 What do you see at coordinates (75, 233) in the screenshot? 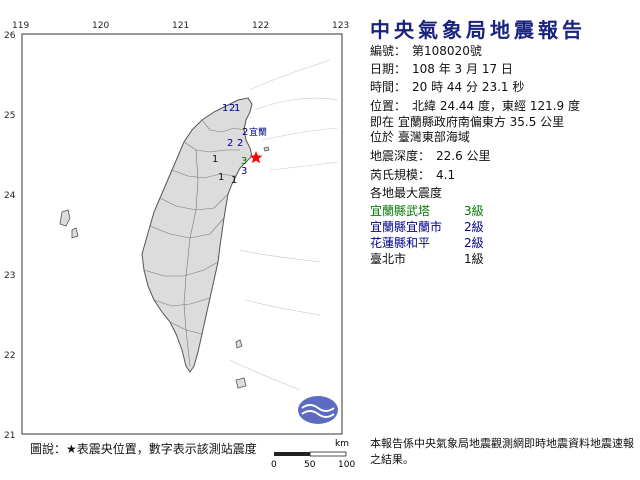
I see `penghu-islet` at bounding box center [75, 233].